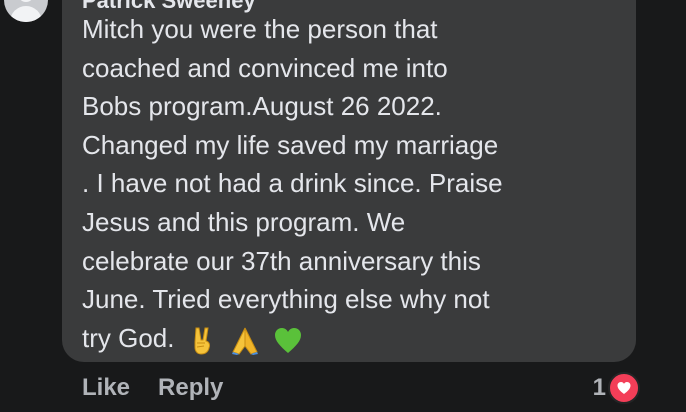  What do you see at coordinates (292, 183) in the screenshot?
I see `comment-line: . I have not had a drink since. Praise` at bounding box center [292, 183].